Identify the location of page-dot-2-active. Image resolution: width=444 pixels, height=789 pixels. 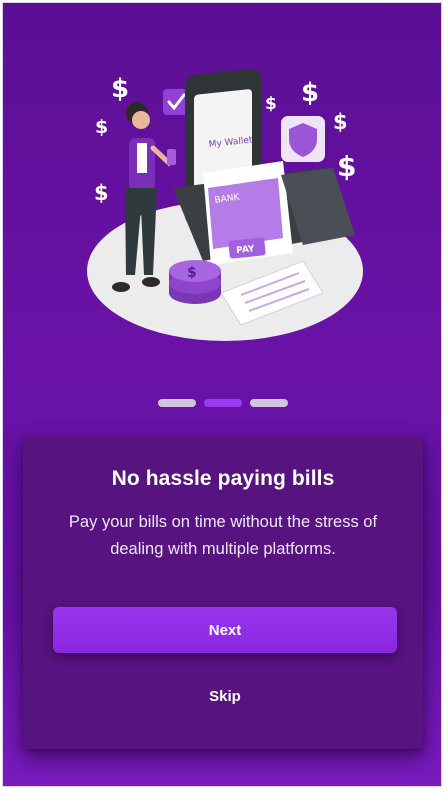
(223, 403).